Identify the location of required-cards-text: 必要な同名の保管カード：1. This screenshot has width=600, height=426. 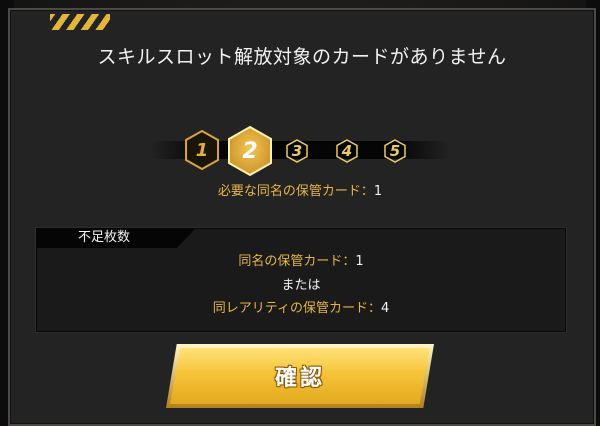
(300, 189).